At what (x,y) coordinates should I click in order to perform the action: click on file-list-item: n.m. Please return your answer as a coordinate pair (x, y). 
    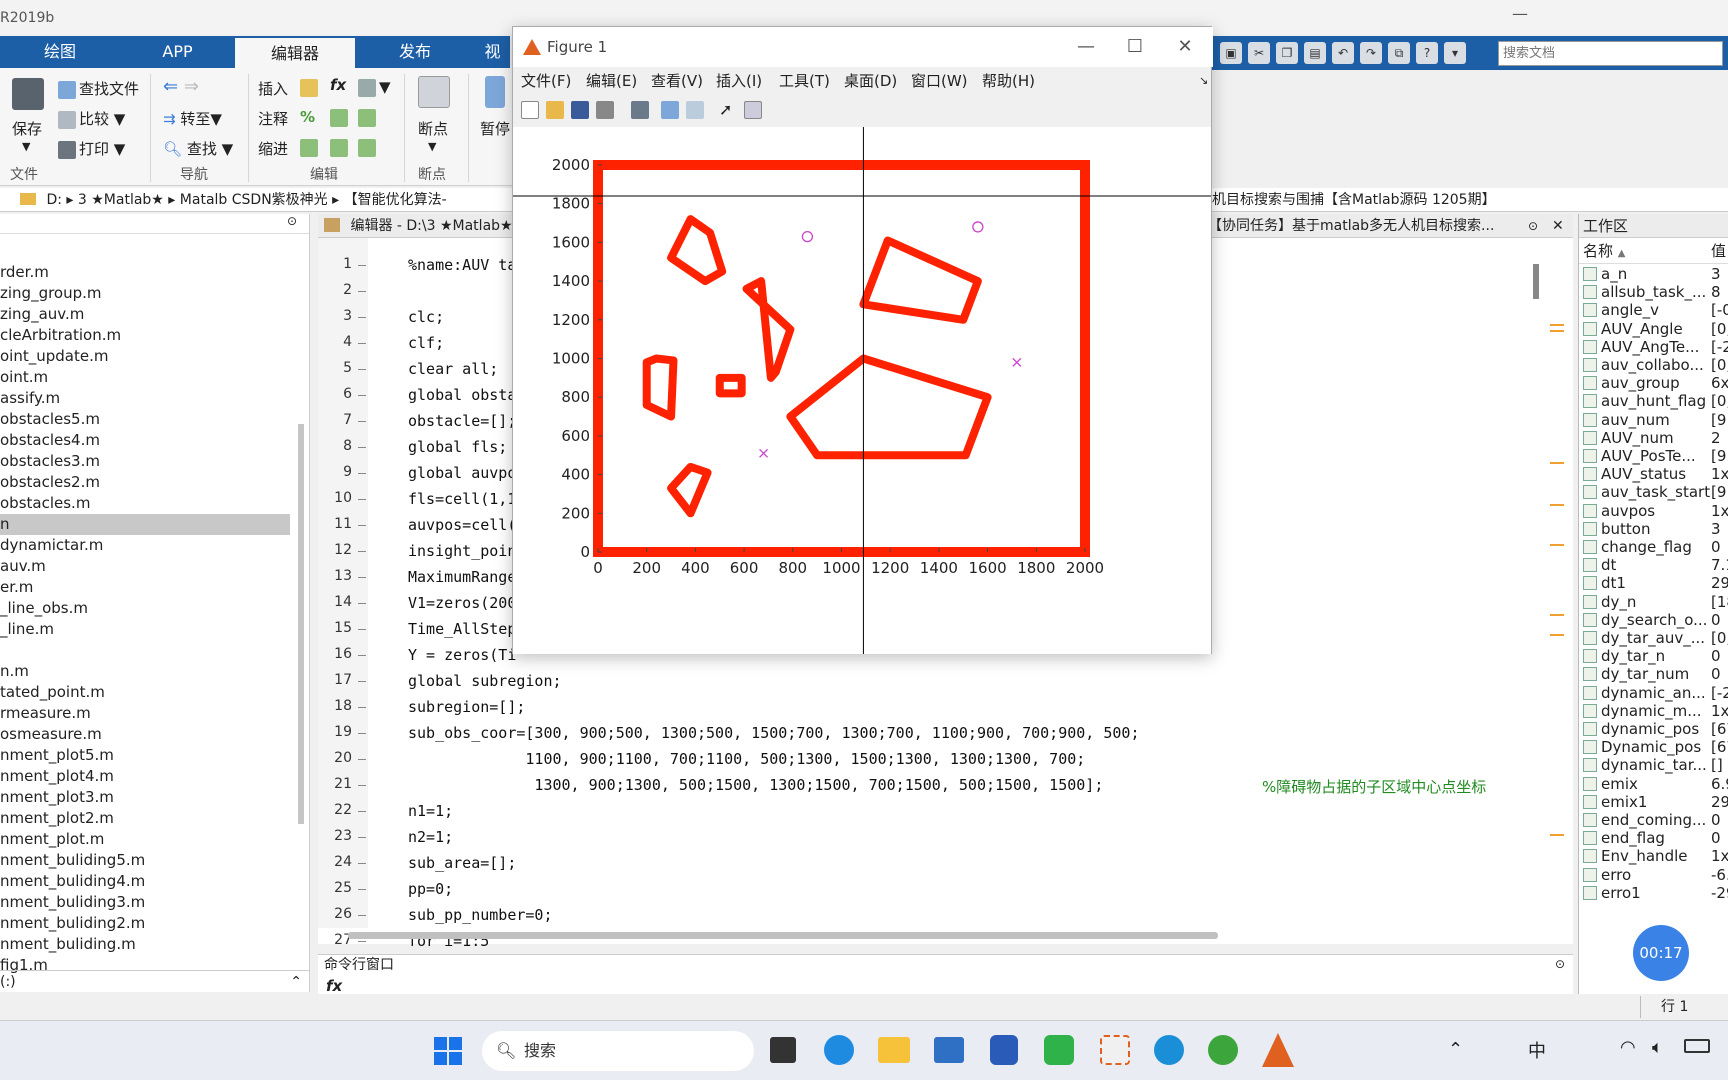
    Looking at the image, I should click on (145, 671).